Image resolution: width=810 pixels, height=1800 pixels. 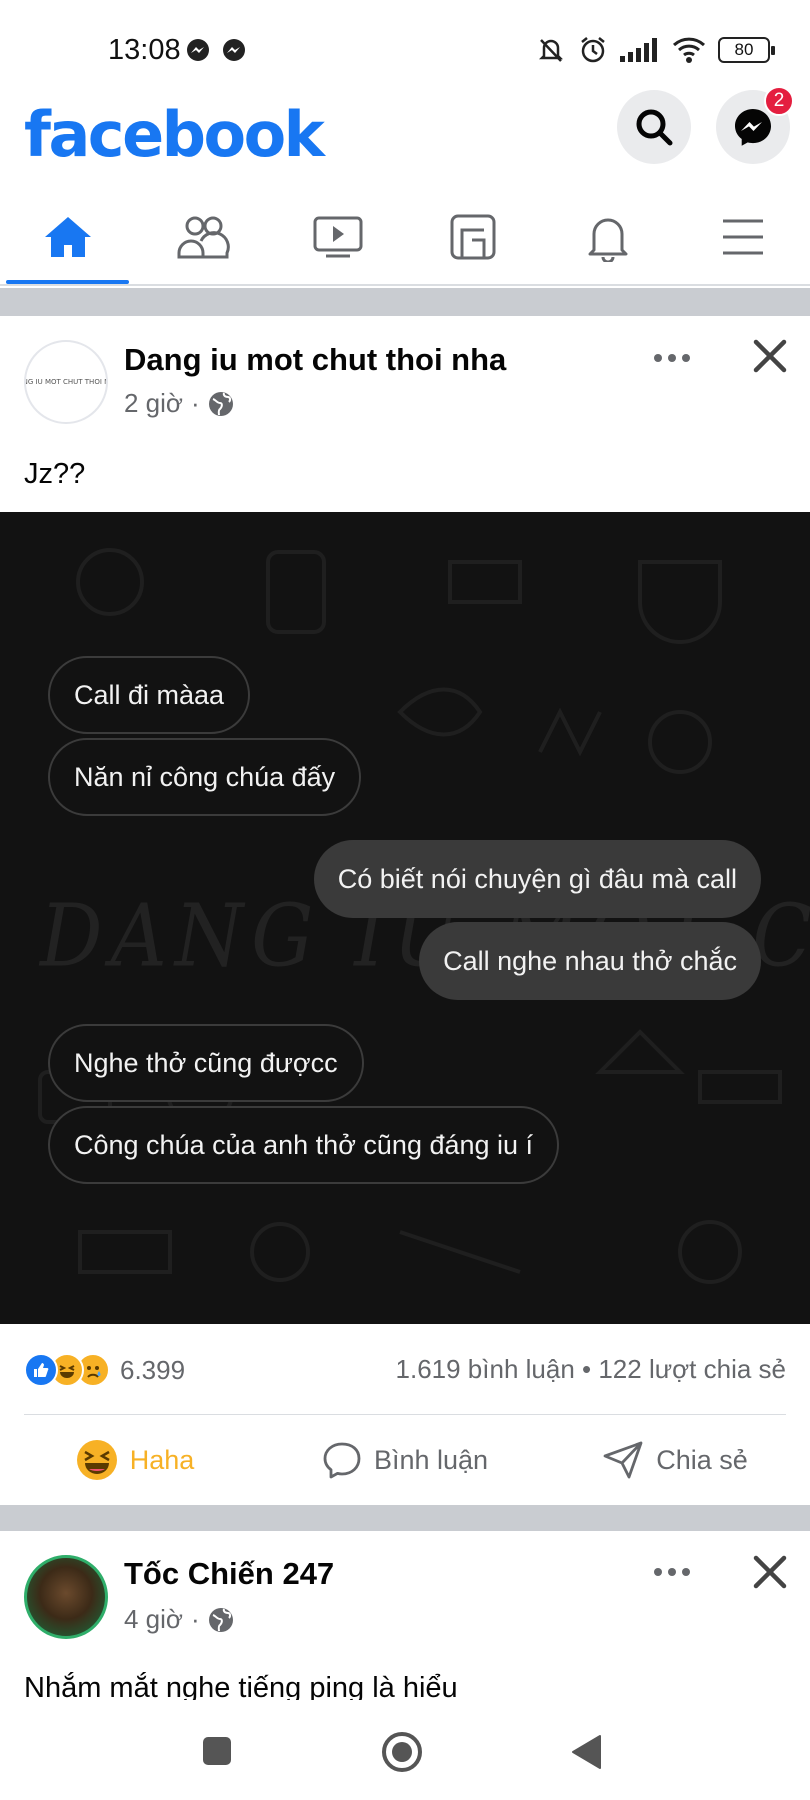 What do you see at coordinates (41, 1370) in the screenshot?
I see `like-reaction-icon` at bounding box center [41, 1370].